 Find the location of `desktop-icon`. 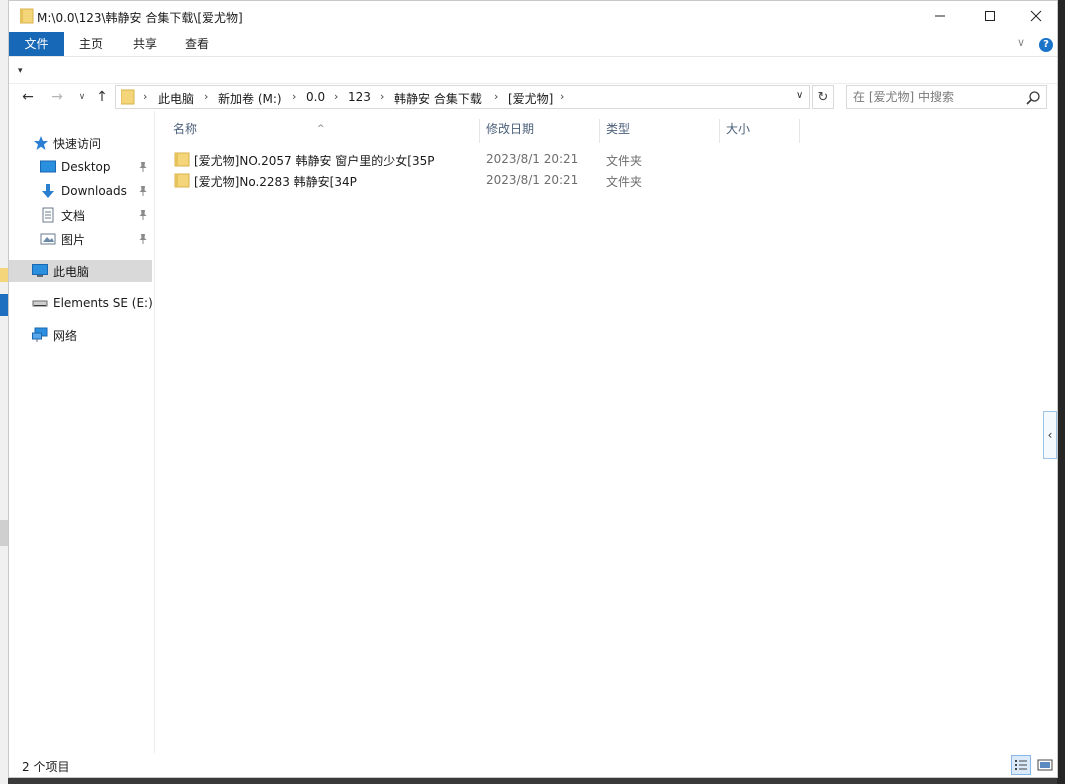

desktop-icon is located at coordinates (48, 166).